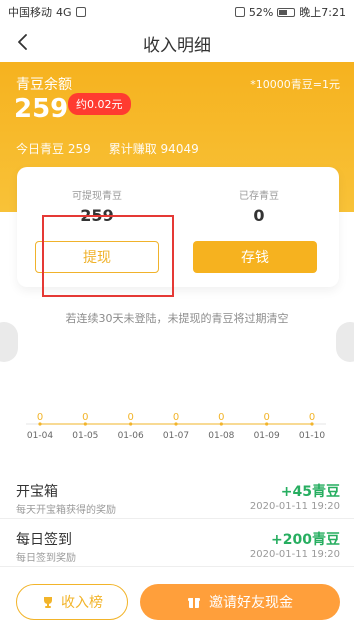 The image size is (354, 628). I want to click on saved-value: 0, so click(259, 215).